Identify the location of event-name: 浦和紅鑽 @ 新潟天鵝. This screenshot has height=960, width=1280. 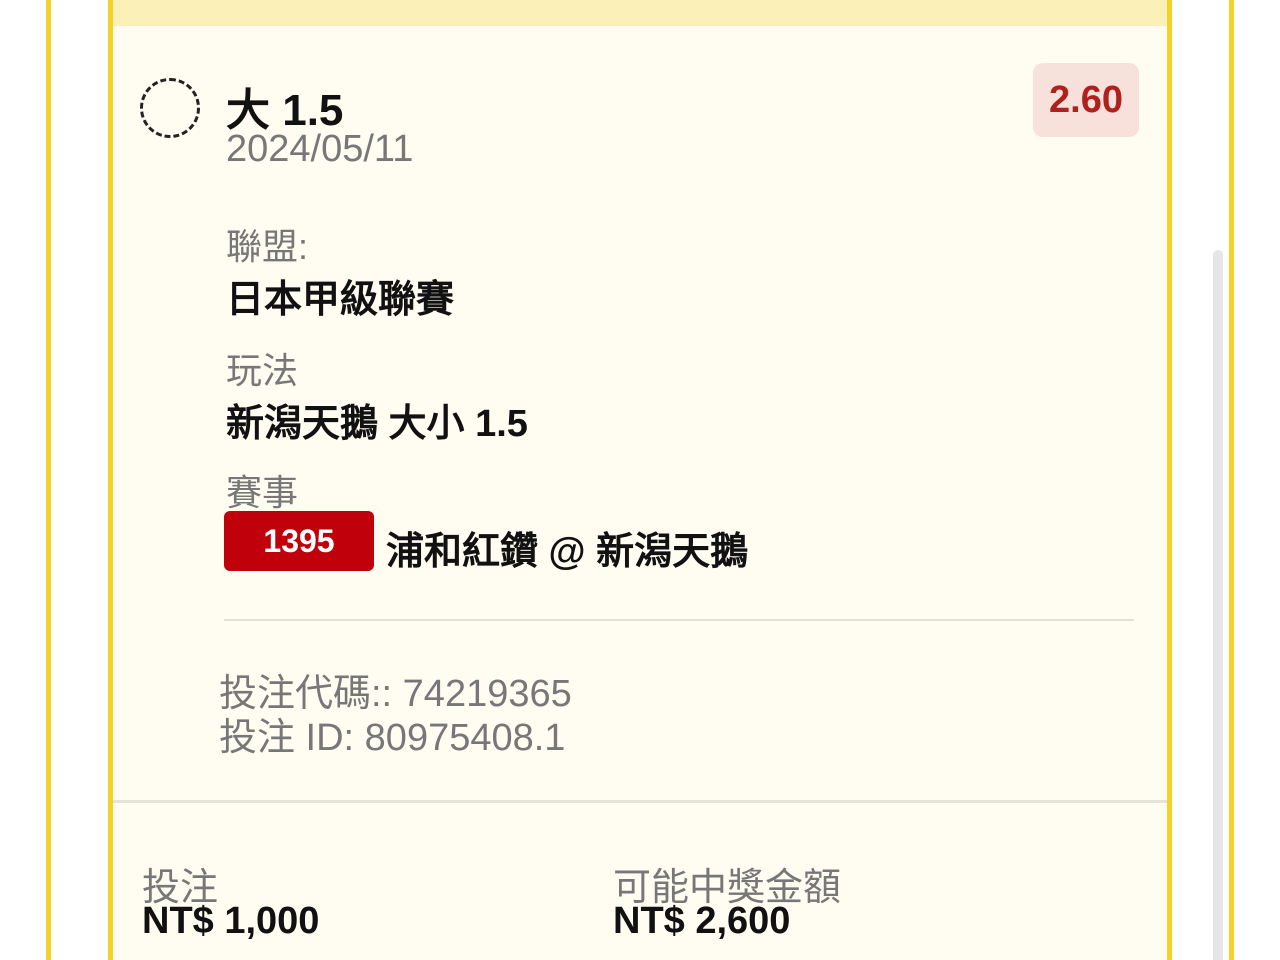
(567, 547).